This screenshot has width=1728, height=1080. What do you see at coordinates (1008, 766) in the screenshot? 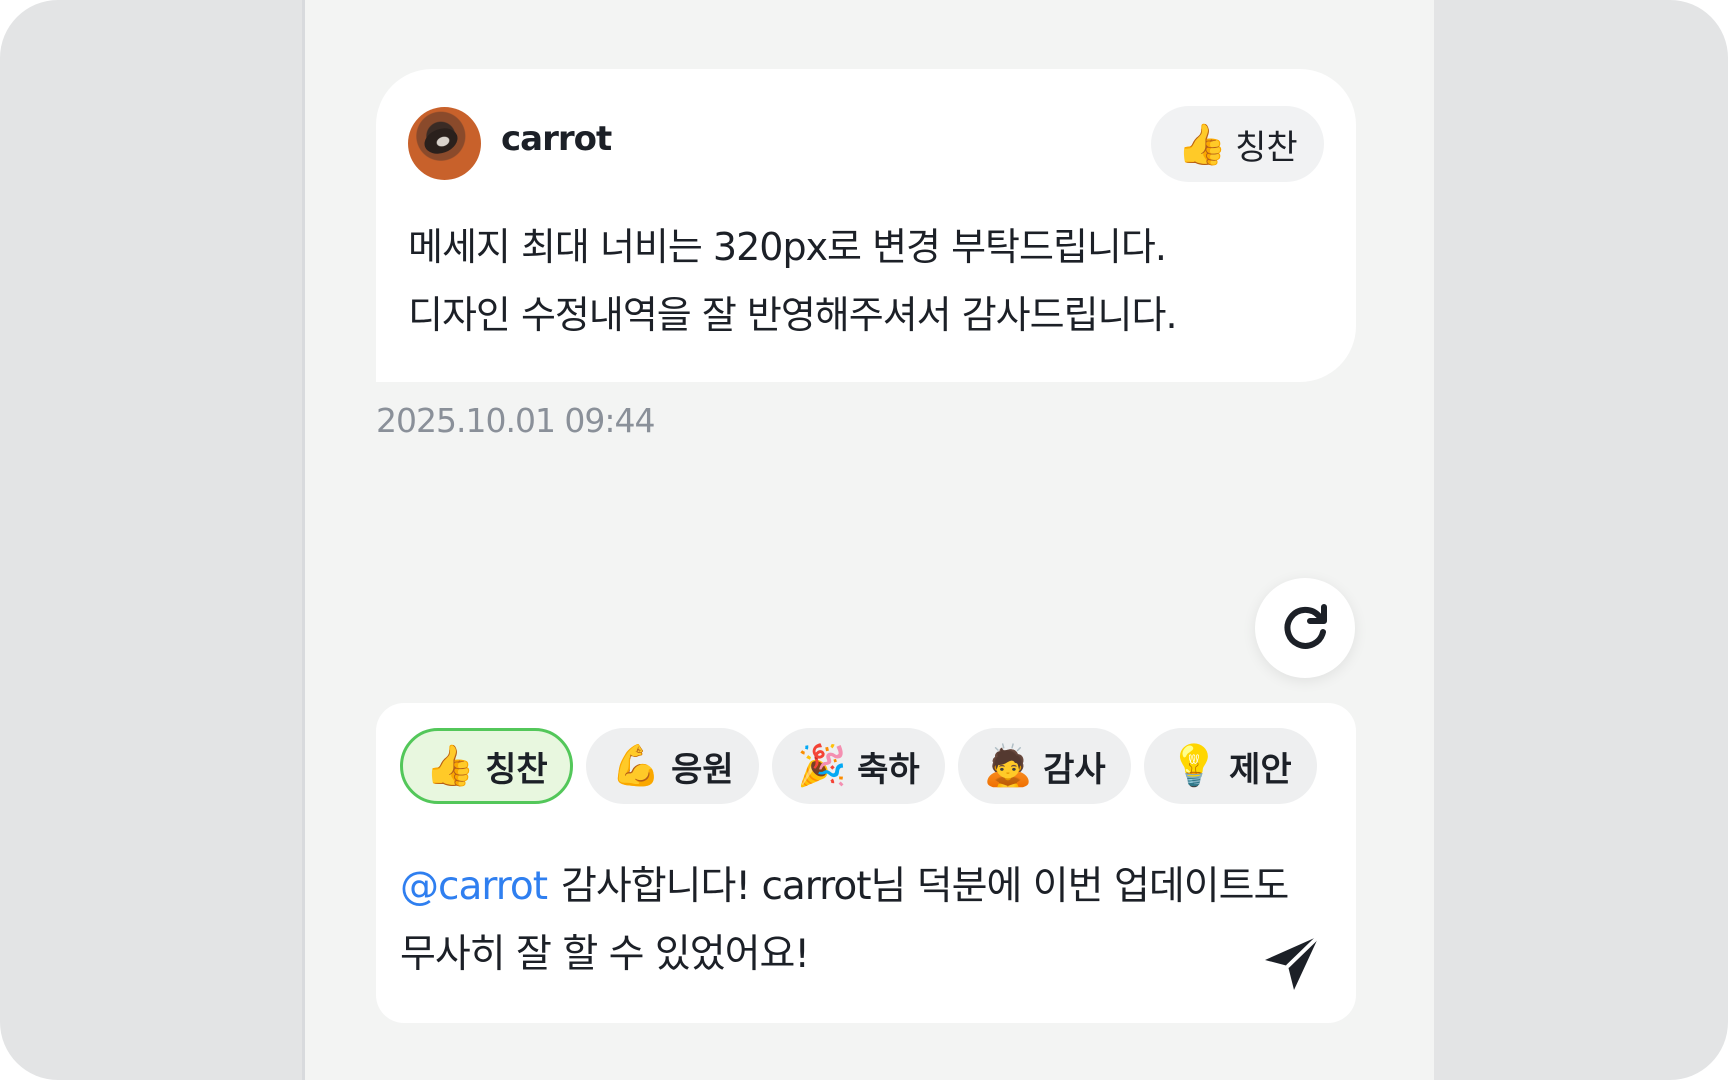
I see `bowing-person-icon: 🙇` at bounding box center [1008, 766].